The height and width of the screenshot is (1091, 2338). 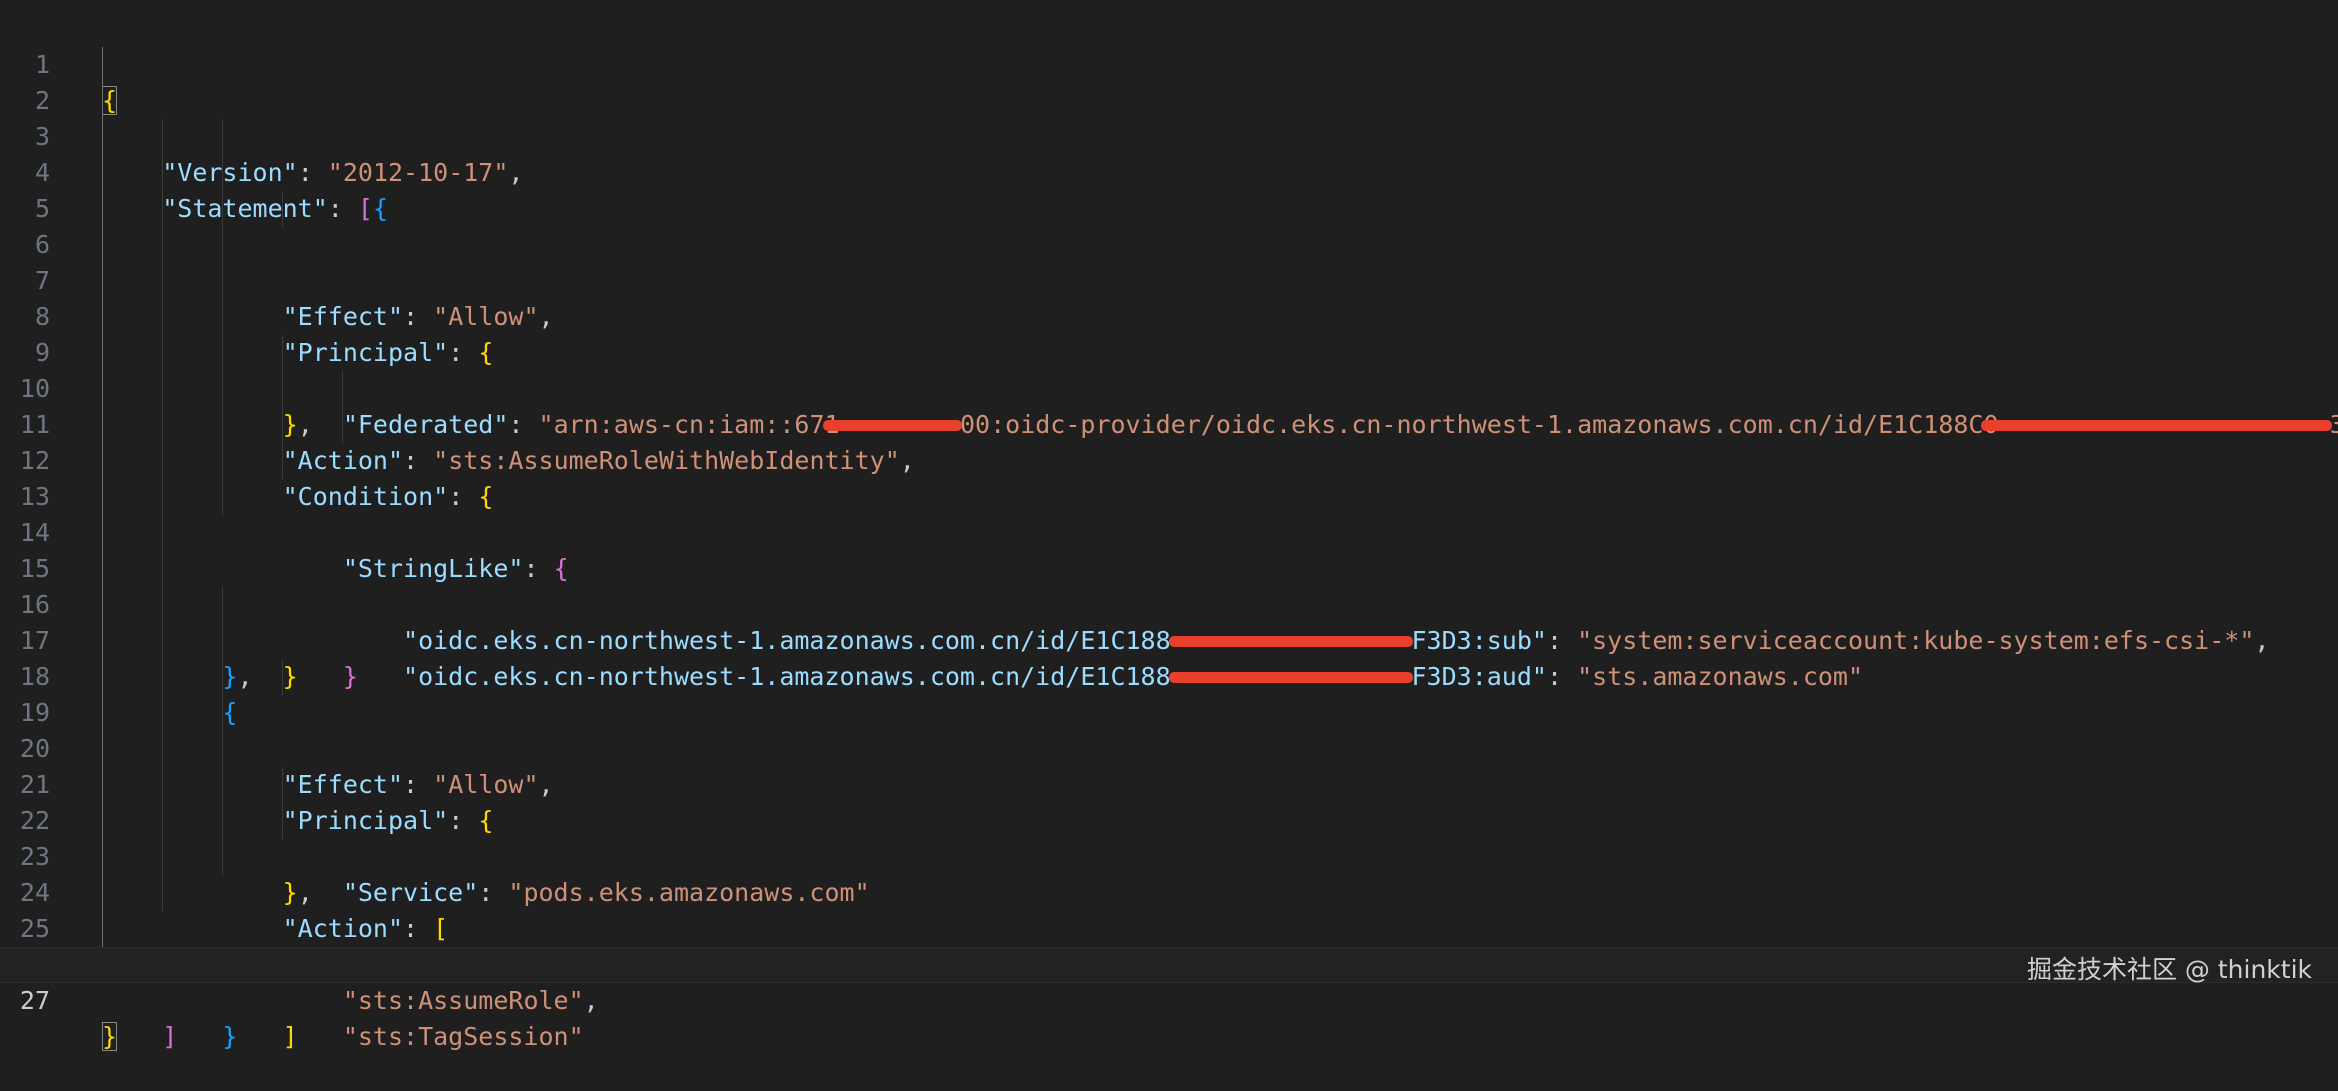 I want to click on code-line-current: 27 }, so click(x=1169, y=999).